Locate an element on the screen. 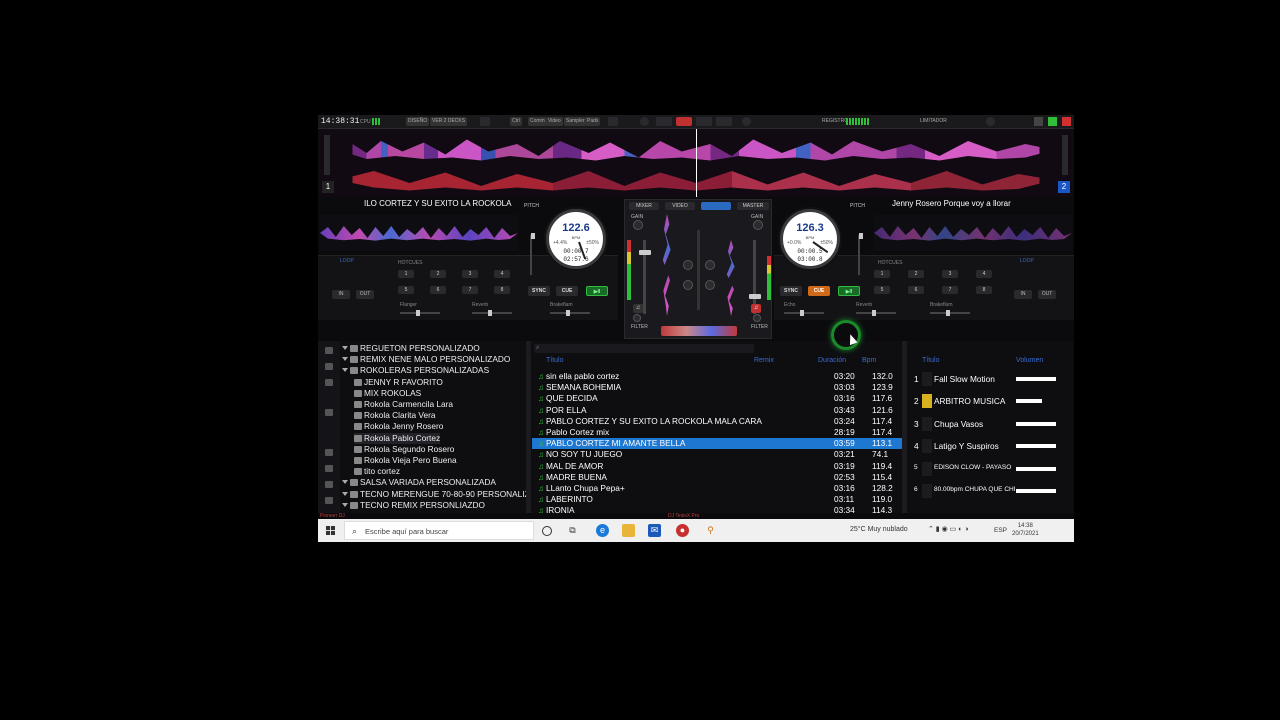 This screenshot has width=1280, height=720. deck1-hotcue-6: 6 is located at coordinates (438, 290).